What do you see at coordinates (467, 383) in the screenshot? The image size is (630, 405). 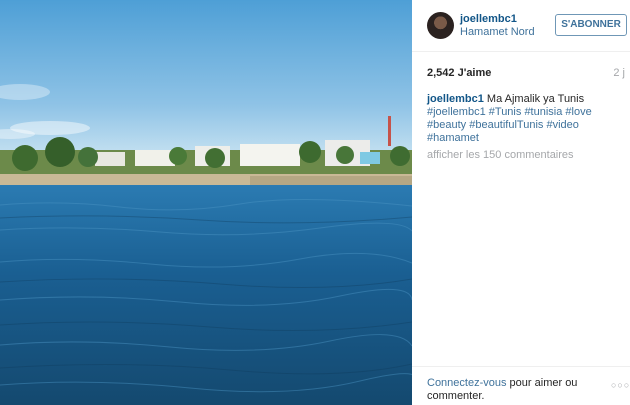 I see `login-link: Connectez-vous` at bounding box center [467, 383].